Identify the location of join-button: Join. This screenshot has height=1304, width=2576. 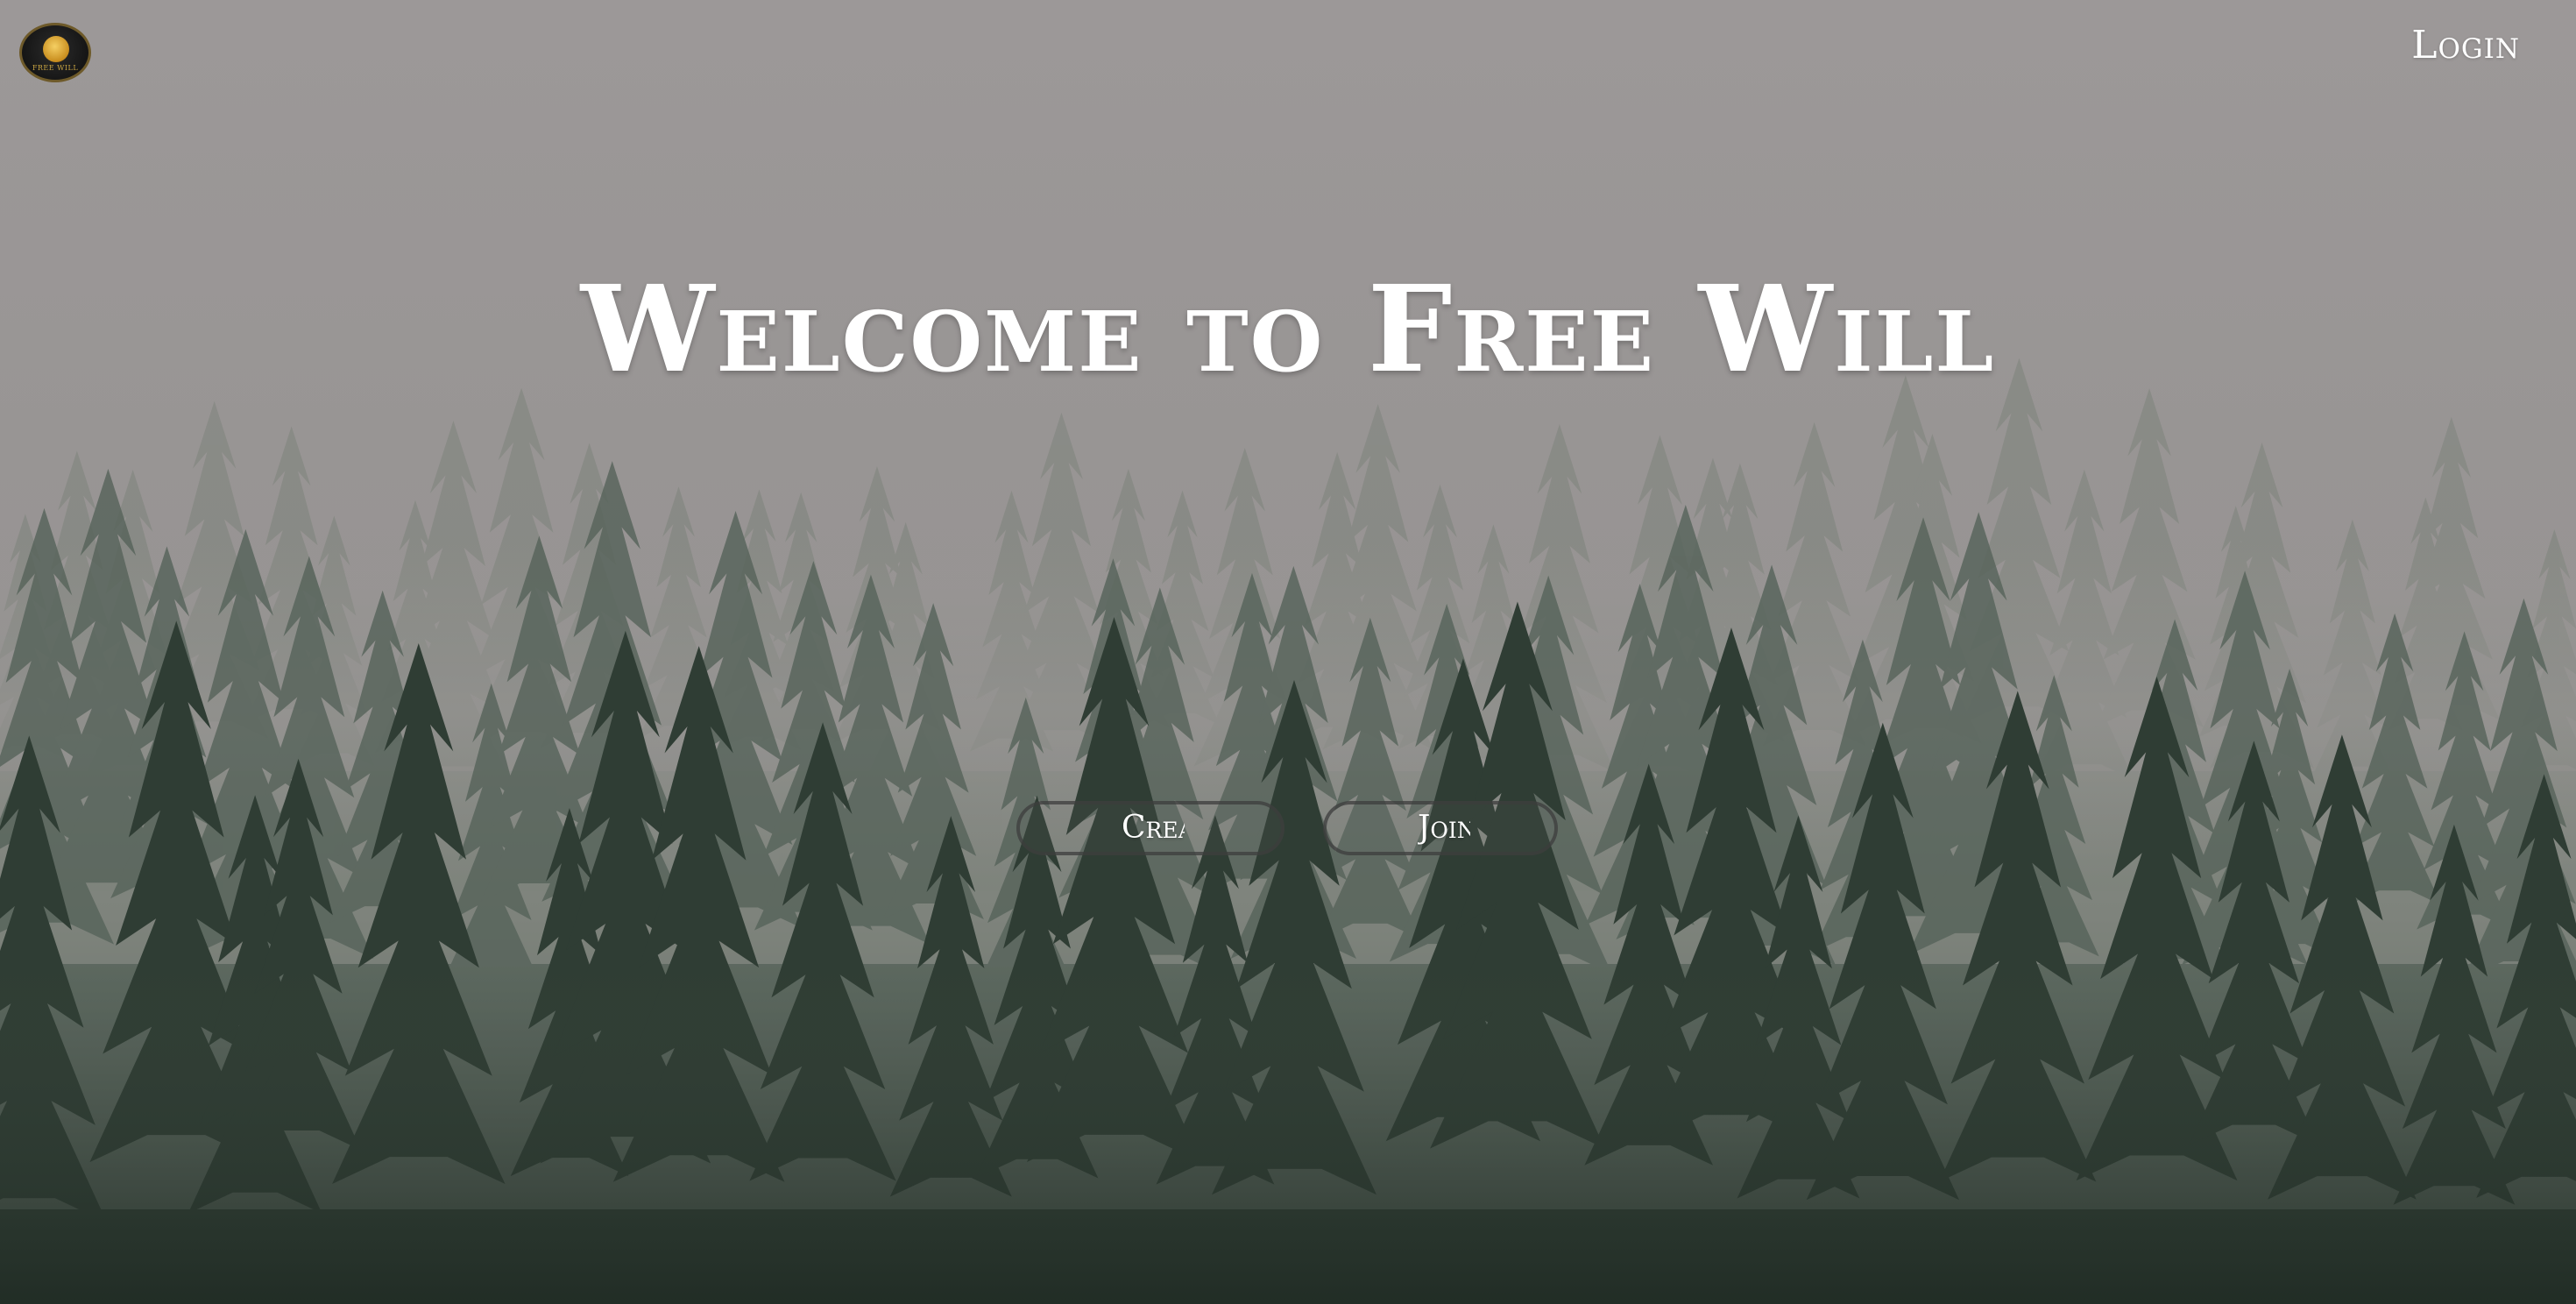
(1440, 828).